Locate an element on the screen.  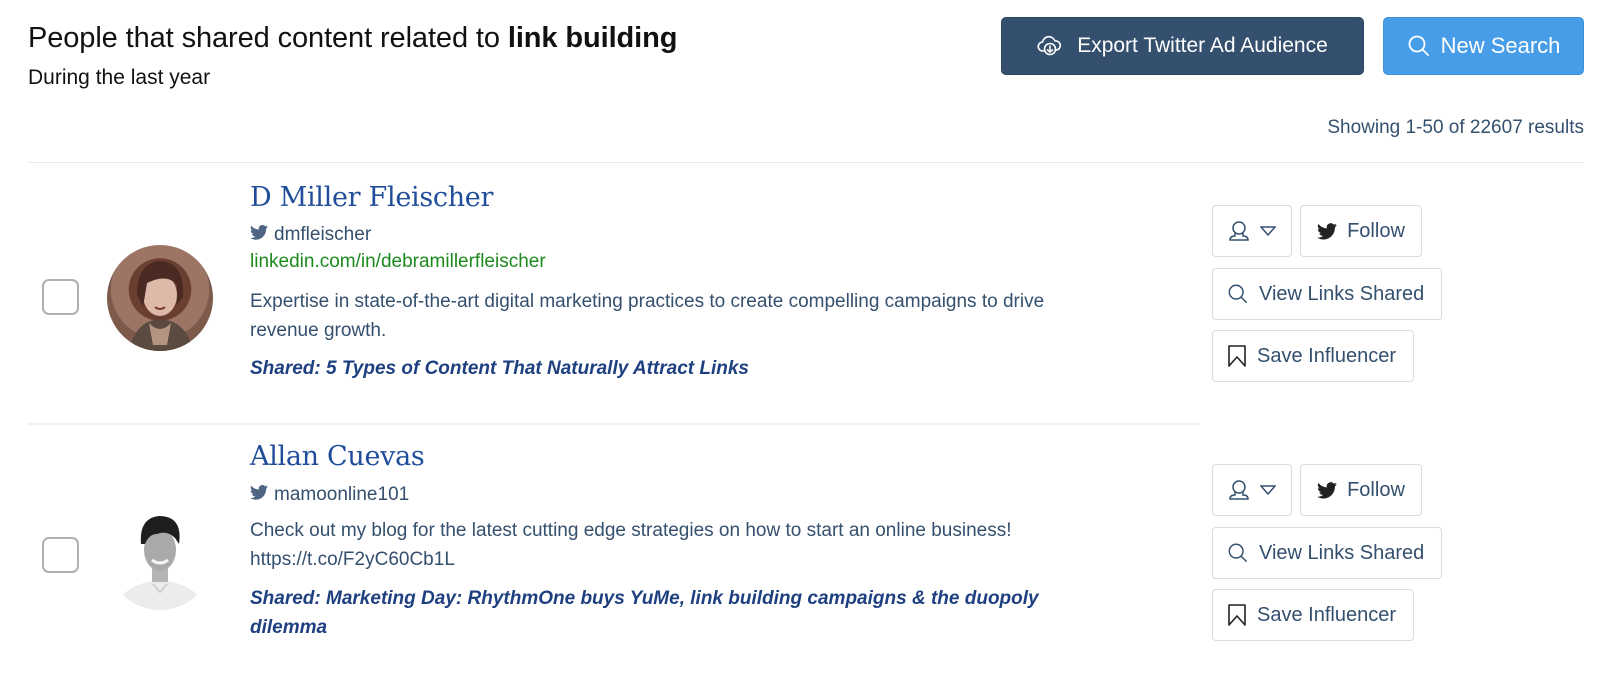
export-twitter-ad-audience-button: Export Twitter Ad Audience is located at coordinates (1182, 46).